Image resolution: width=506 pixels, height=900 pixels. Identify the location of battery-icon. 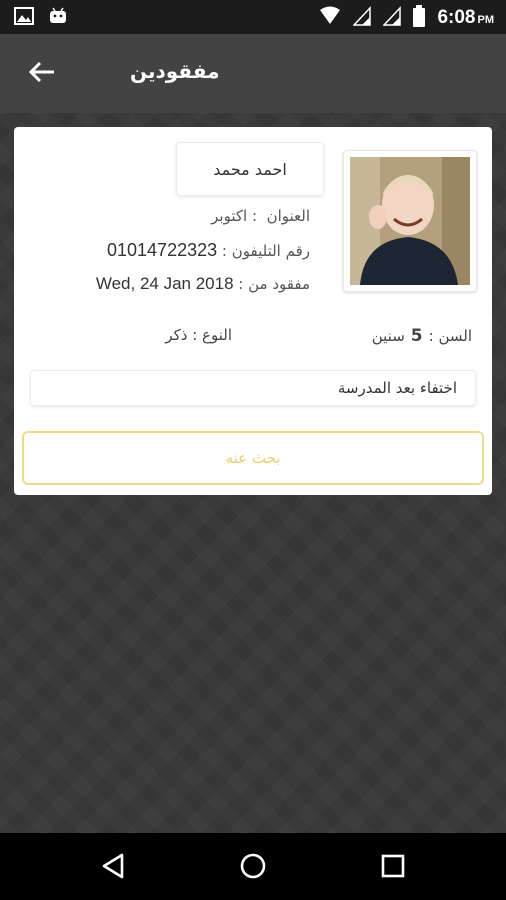
(419, 18).